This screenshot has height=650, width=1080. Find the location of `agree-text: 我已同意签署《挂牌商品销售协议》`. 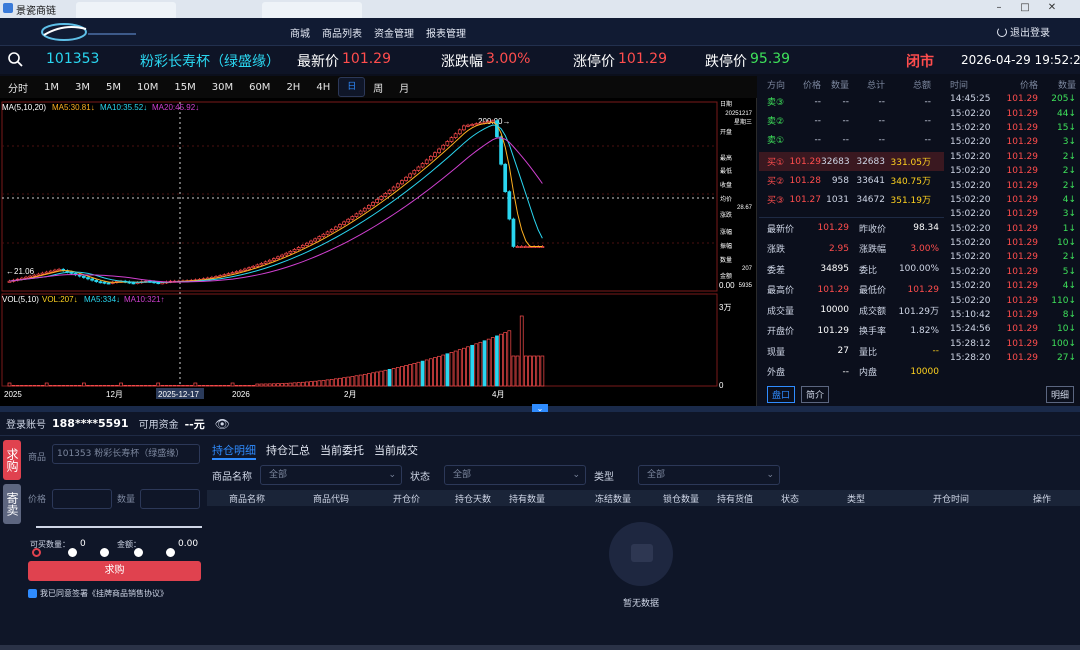

agree-text: 我已同意签署《挂牌商品销售协议》 is located at coordinates (104, 593).